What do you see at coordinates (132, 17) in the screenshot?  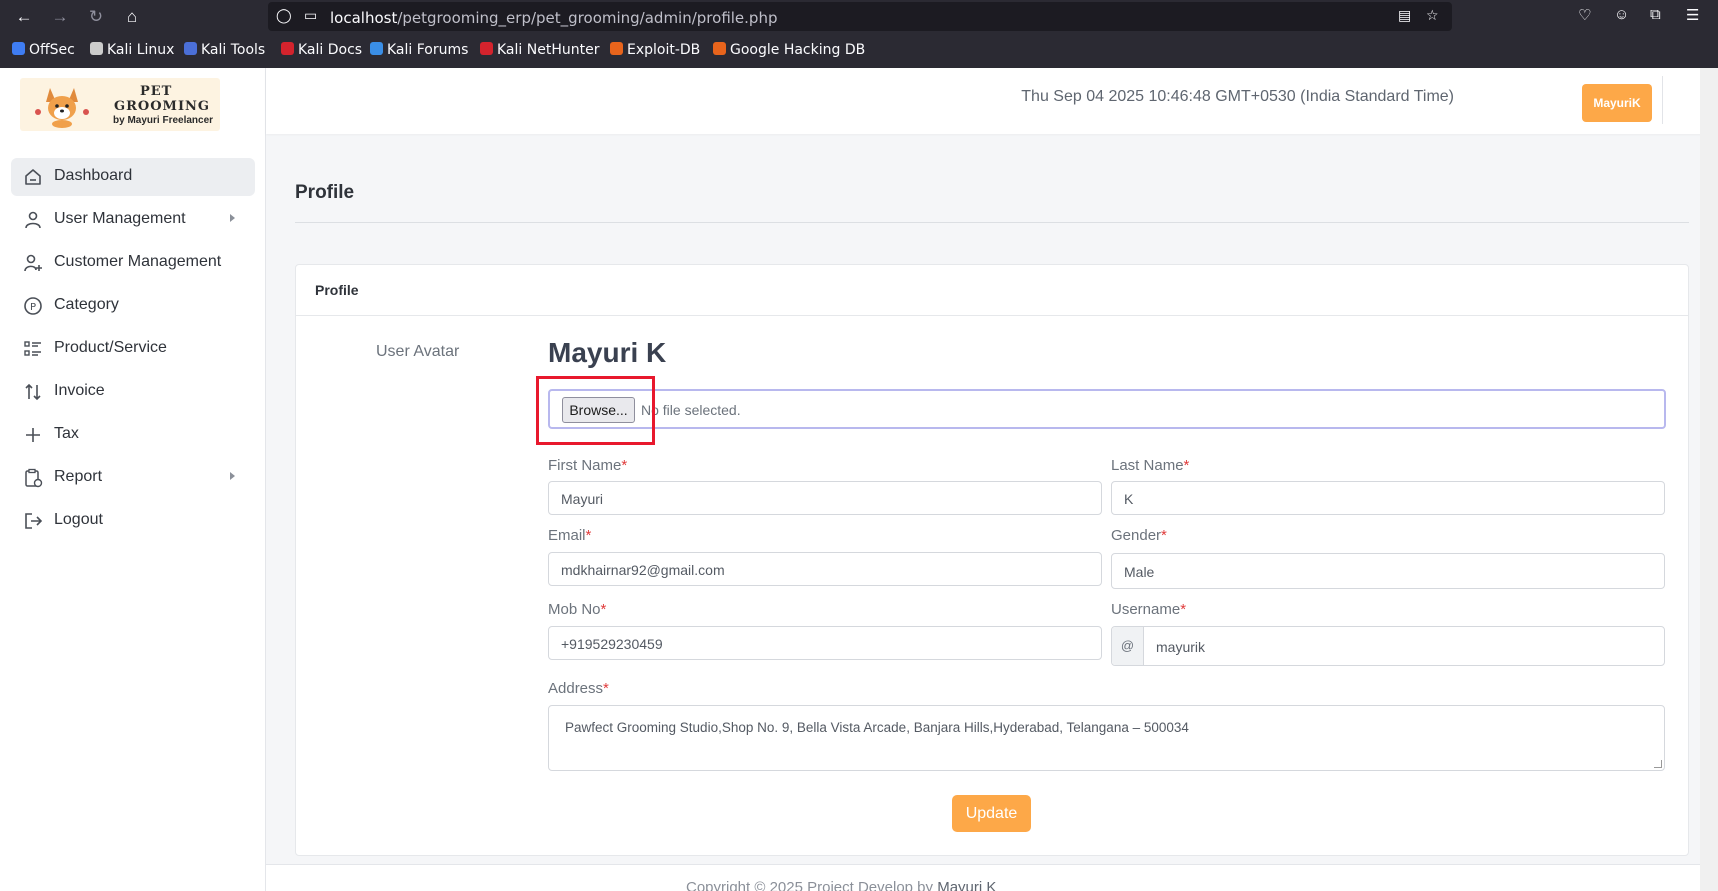 I see `home-icon: ⌂` at bounding box center [132, 17].